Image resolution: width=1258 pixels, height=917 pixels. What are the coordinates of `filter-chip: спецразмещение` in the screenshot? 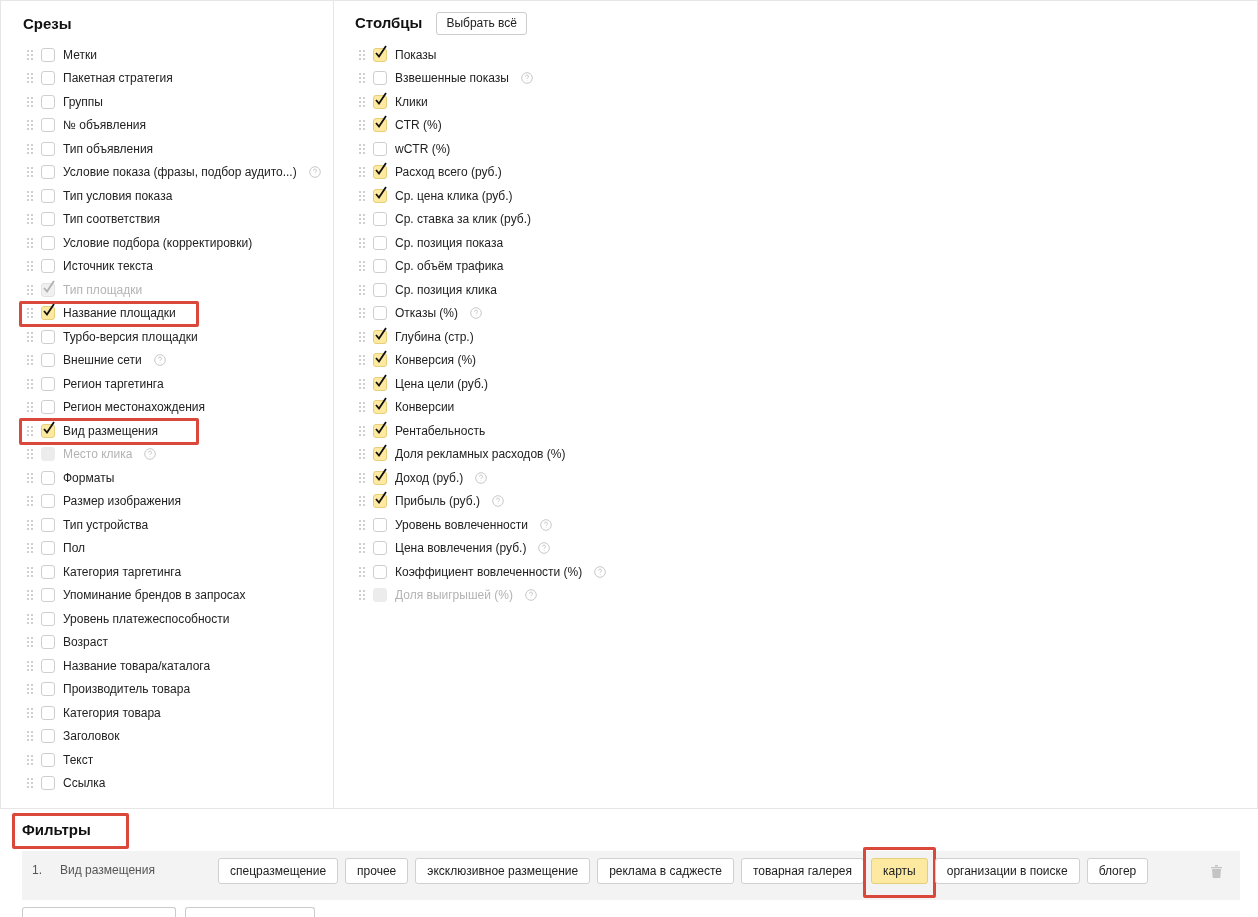 It's located at (278, 871).